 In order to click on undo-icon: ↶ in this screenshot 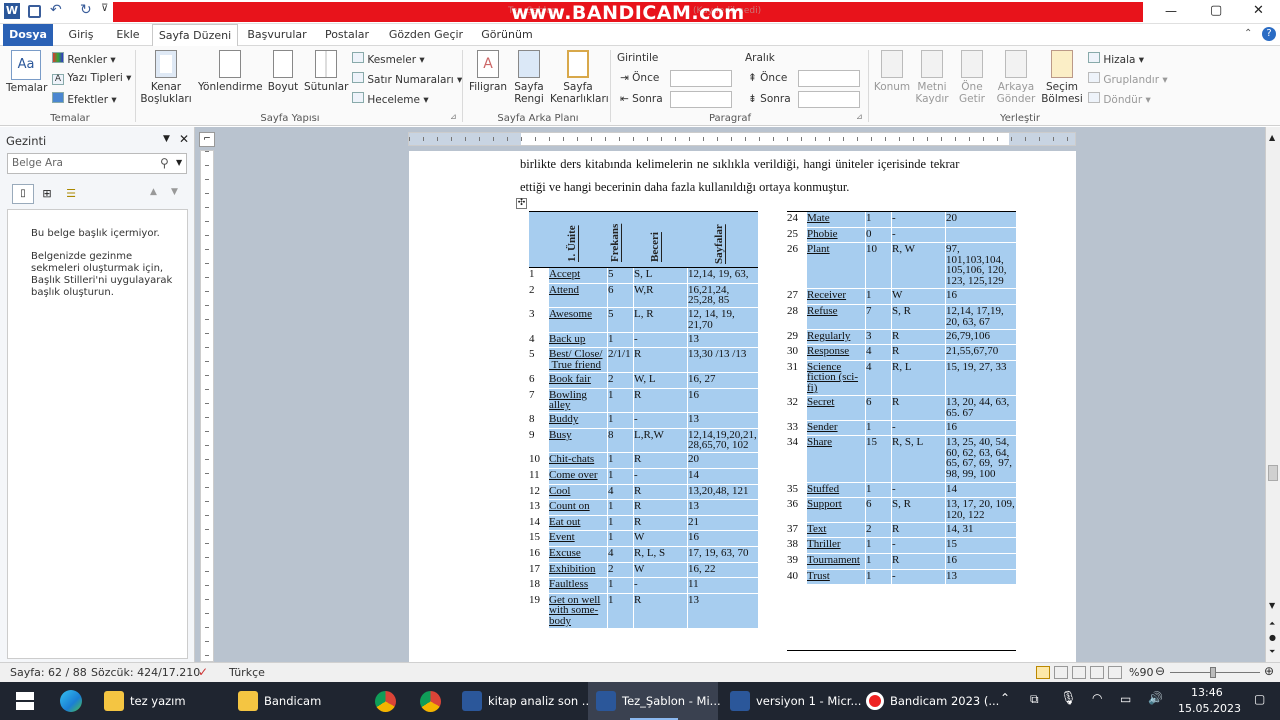, I will do `click(56, 10)`.